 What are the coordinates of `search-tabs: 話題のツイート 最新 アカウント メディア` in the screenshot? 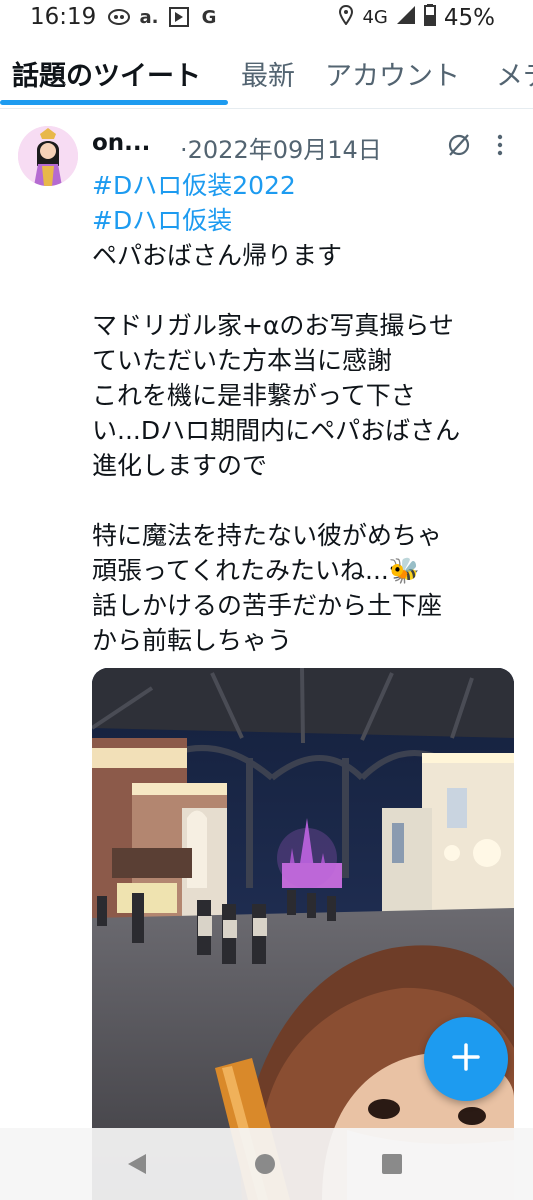 It's located at (266, 73).